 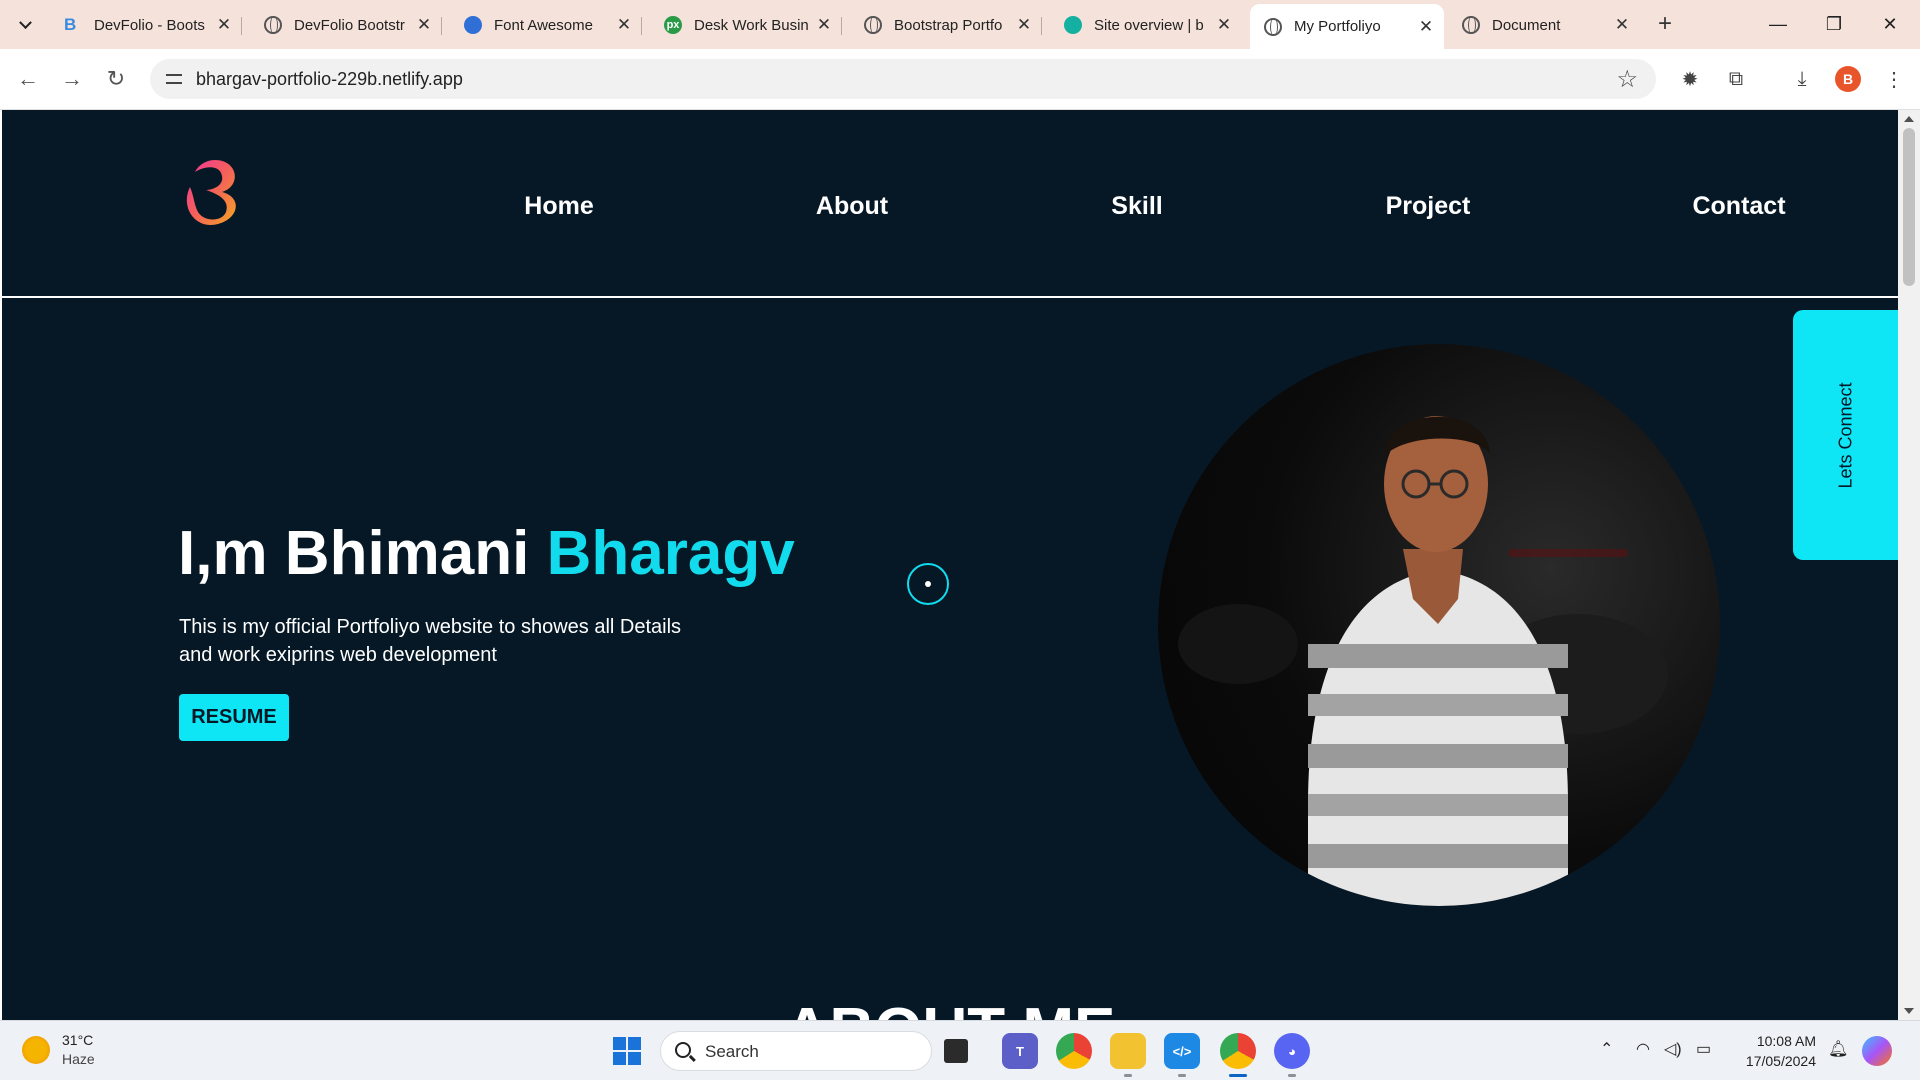 I want to click on battery-icon: ▭, so click(x=1703, y=1049).